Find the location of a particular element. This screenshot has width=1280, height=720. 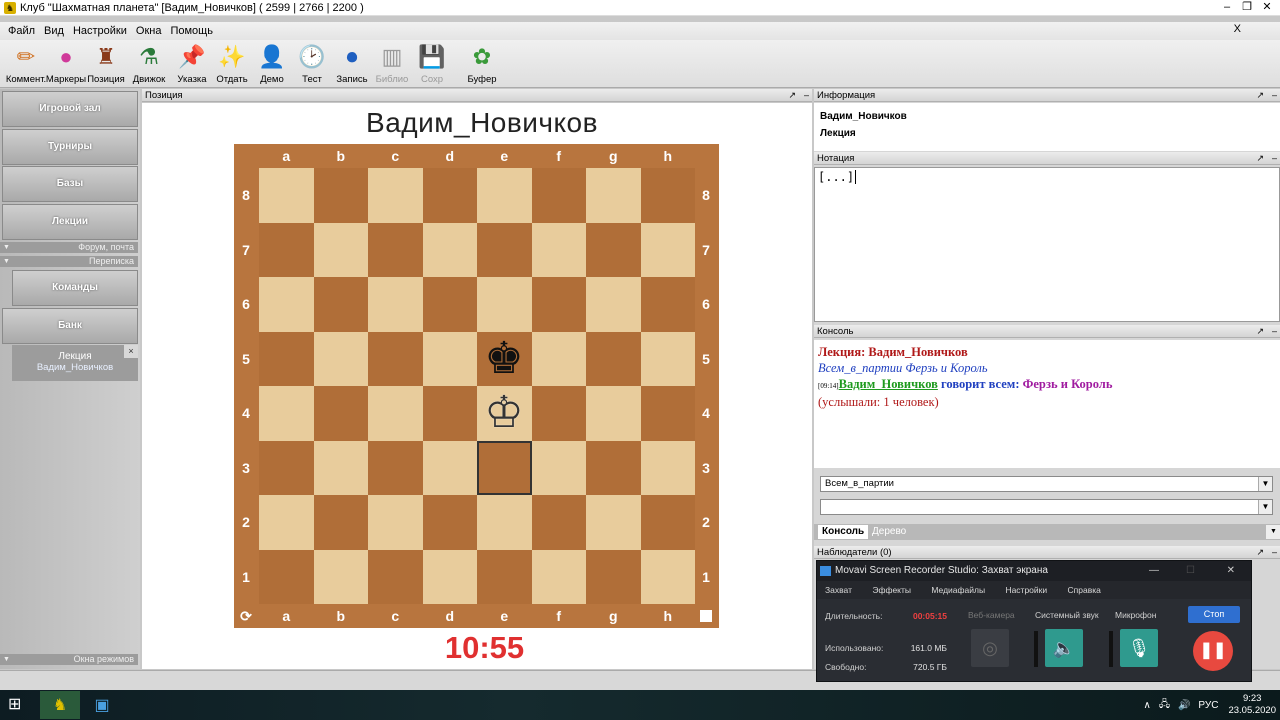

square-f5 is located at coordinates (558, 358).